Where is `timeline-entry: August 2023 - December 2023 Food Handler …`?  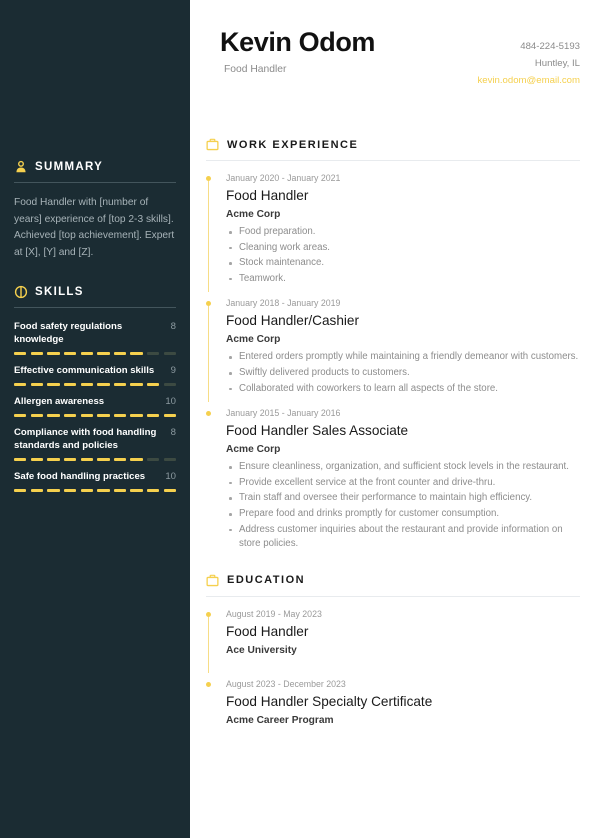
timeline-entry: August 2023 - December 2023 Food Handler … is located at coordinates (393, 702).